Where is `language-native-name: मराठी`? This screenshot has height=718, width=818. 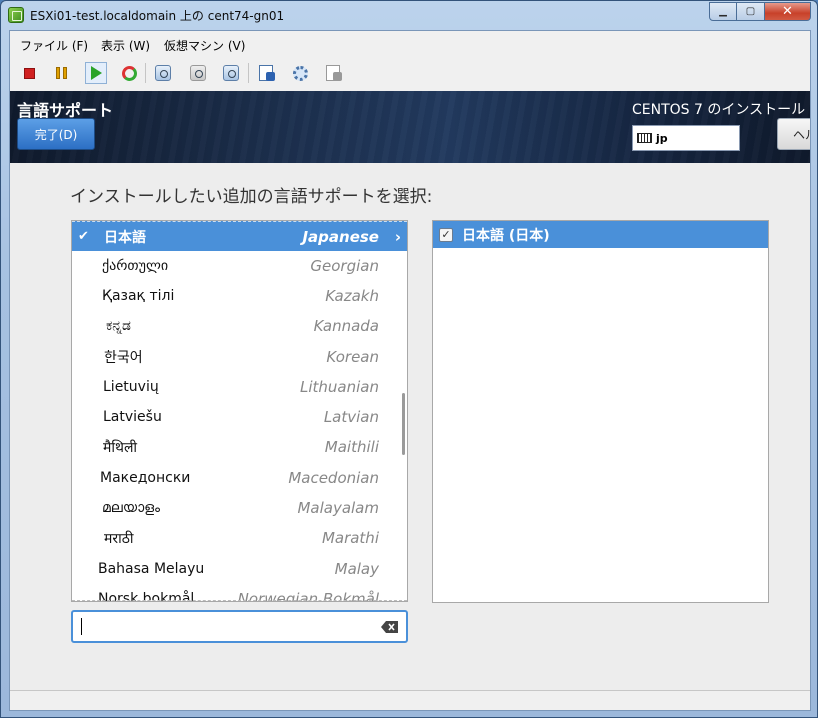
language-native-name: मराठी is located at coordinates (119, 538).